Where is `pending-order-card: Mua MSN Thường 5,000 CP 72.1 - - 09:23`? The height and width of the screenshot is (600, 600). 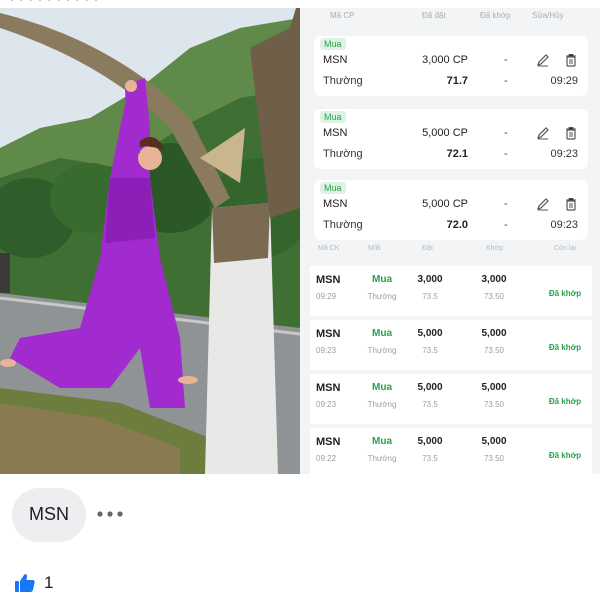 pending-order-card: Mua MSN Thường 5,000 CP 72.1 - - 09:23 is located at coordinates (451, 139).